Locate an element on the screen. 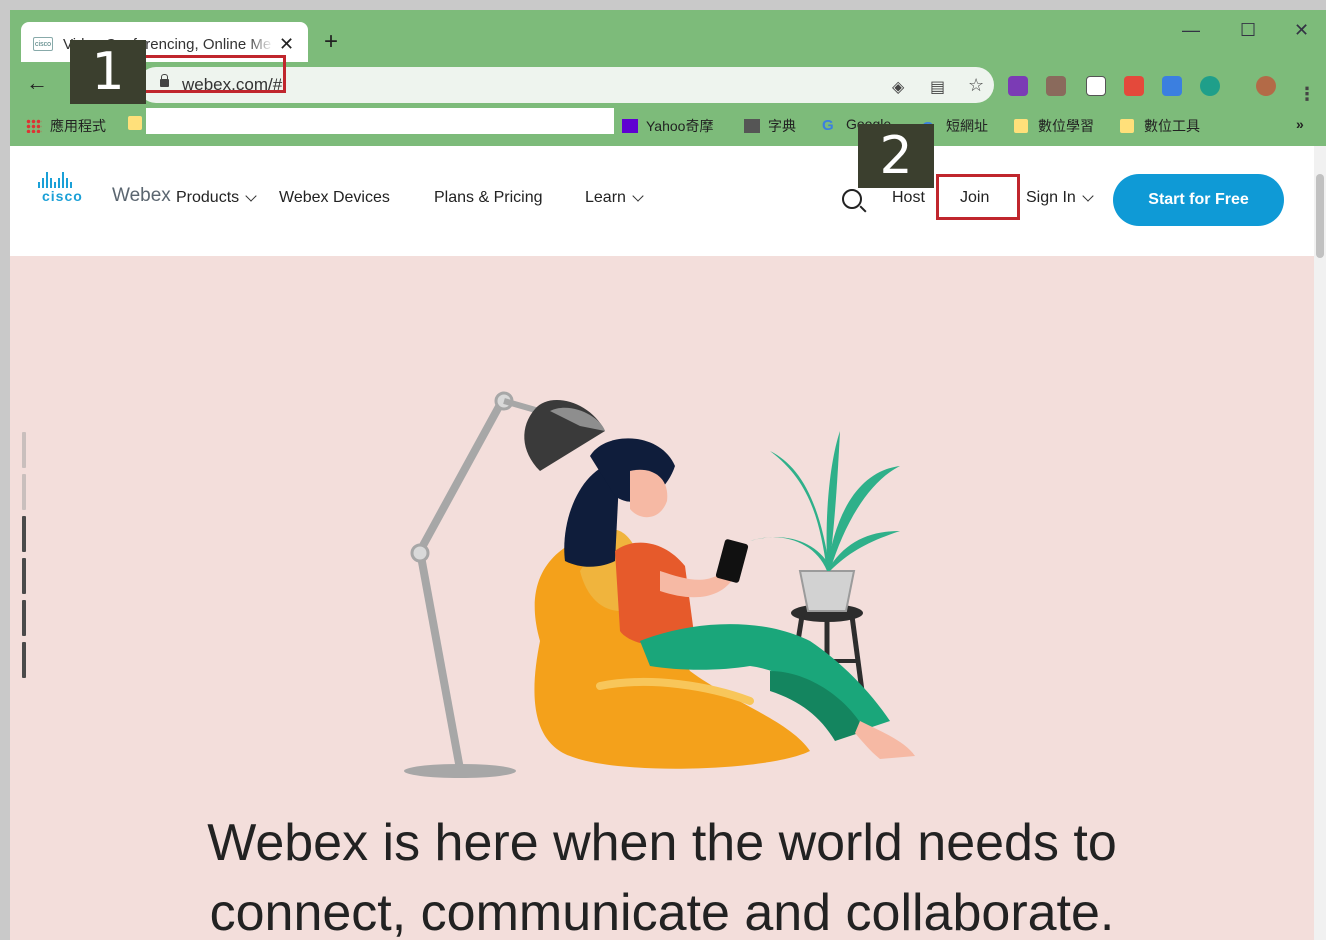 The height and width of the screenshot is (940, 1326). host-link: Host is located at coordinates (908, 198).